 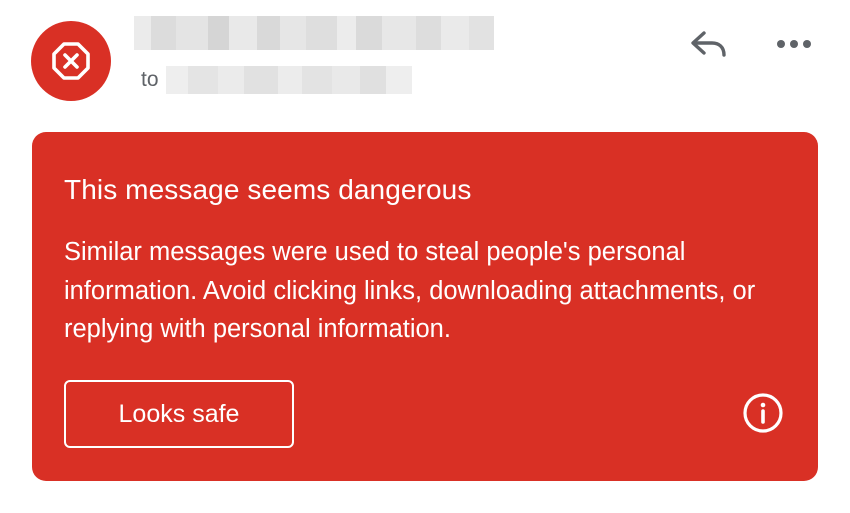 I want to click on blocked-x-octagon-icon, so click(x=71, y=61).